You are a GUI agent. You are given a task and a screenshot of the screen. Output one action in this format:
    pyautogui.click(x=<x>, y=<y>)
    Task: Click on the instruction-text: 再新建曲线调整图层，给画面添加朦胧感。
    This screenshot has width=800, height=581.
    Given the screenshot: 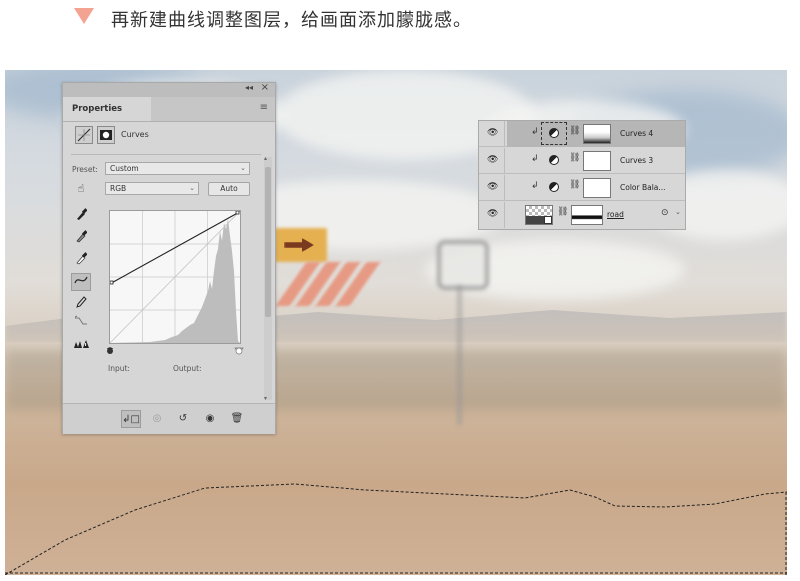 What is the action you would take?
    pyautogui.click(x=291, y=20)
    